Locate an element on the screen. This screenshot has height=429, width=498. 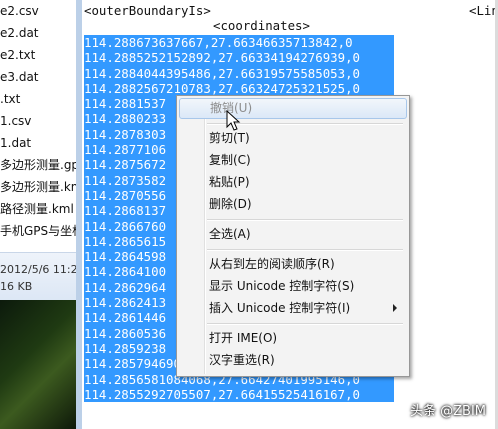
menu-item-label: 复制(C) is located at coordinates (230, 160).